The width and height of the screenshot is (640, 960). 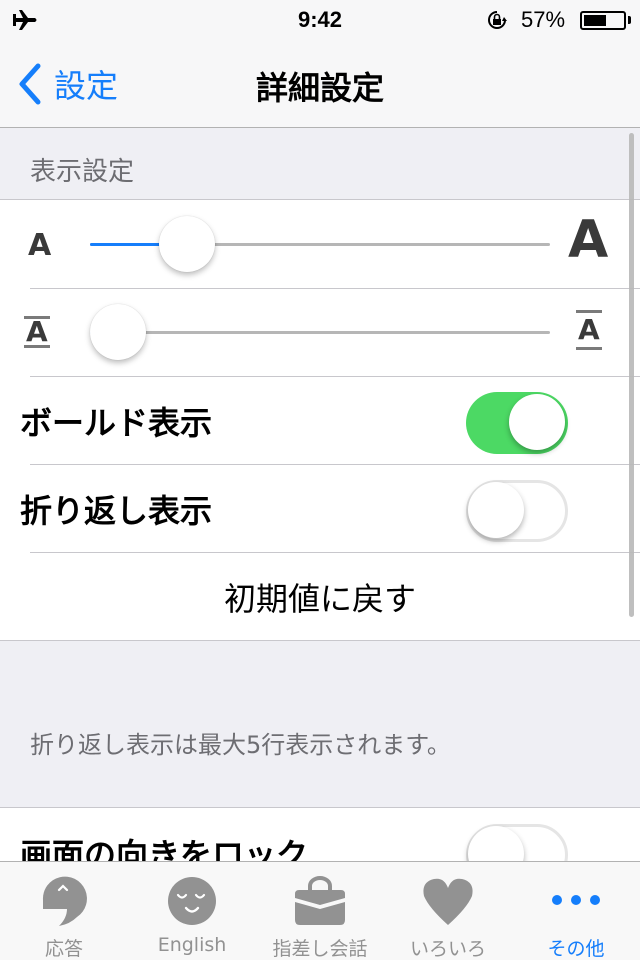 What do you see at coordinates (37, 331) in the screenshot?
I see `line-spacing-small-icon: A` at bounding box center [37, 331].